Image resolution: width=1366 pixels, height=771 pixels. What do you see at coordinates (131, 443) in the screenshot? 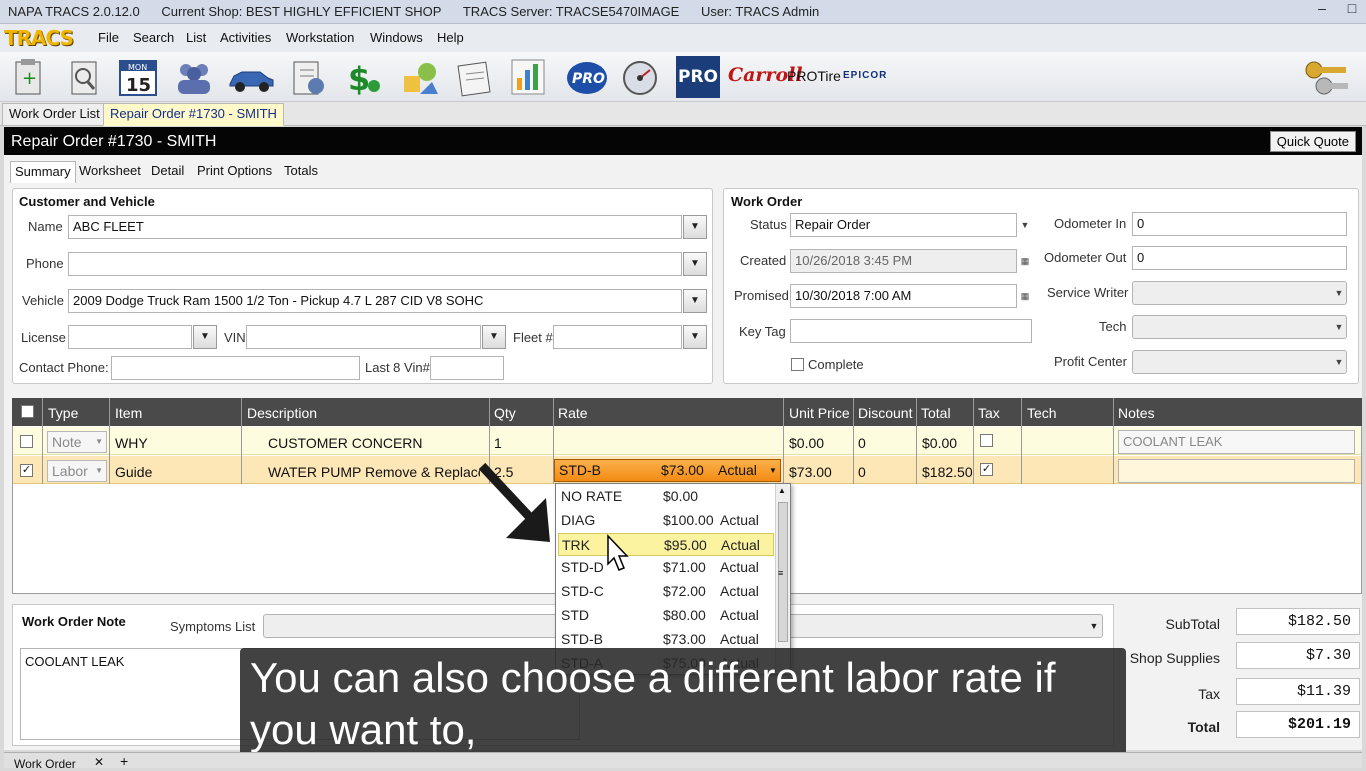
I see `row-item: WHY` at bounding box center [131, 443].